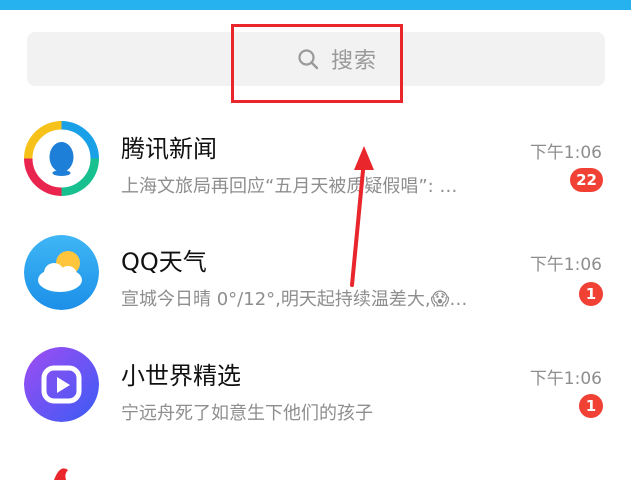 Image resolution: width=631 pixels, height=484 pixels. I want to click on annotation-highlight-box, so click(317, 63).